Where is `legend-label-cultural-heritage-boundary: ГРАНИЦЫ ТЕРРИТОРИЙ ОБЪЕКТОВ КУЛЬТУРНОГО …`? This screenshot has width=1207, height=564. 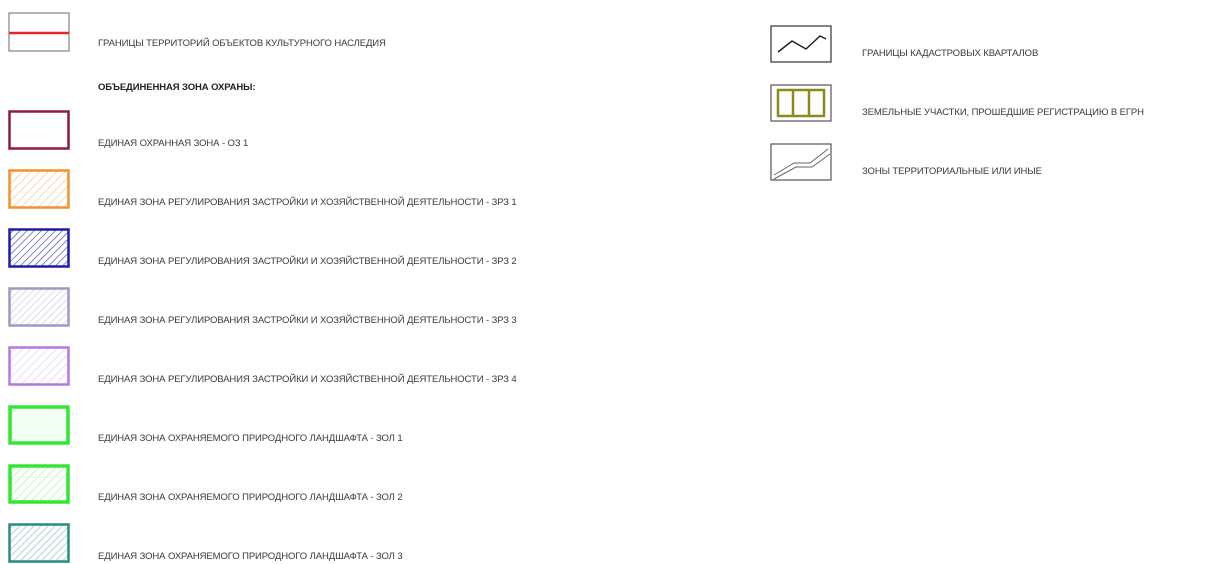 legend-label-cultural-heritage-boundary: ГРАНИЦЫ ТЕРРИТОРИЙ ОБЪЕКТОВ КУЛЬТУРНОГО … is located at coordinates (242, 43).